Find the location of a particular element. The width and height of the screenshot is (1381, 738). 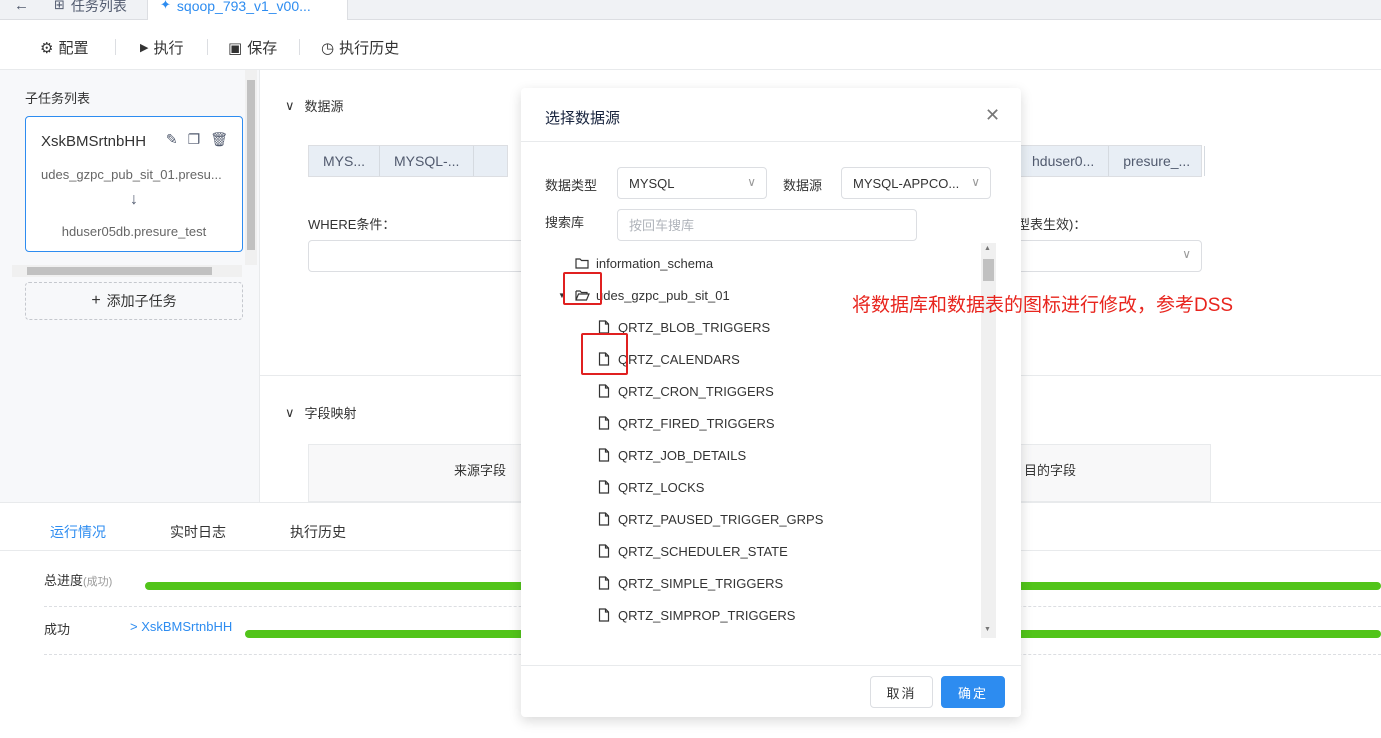

edit-icon: ✎ is located at coordinates (172, 139).